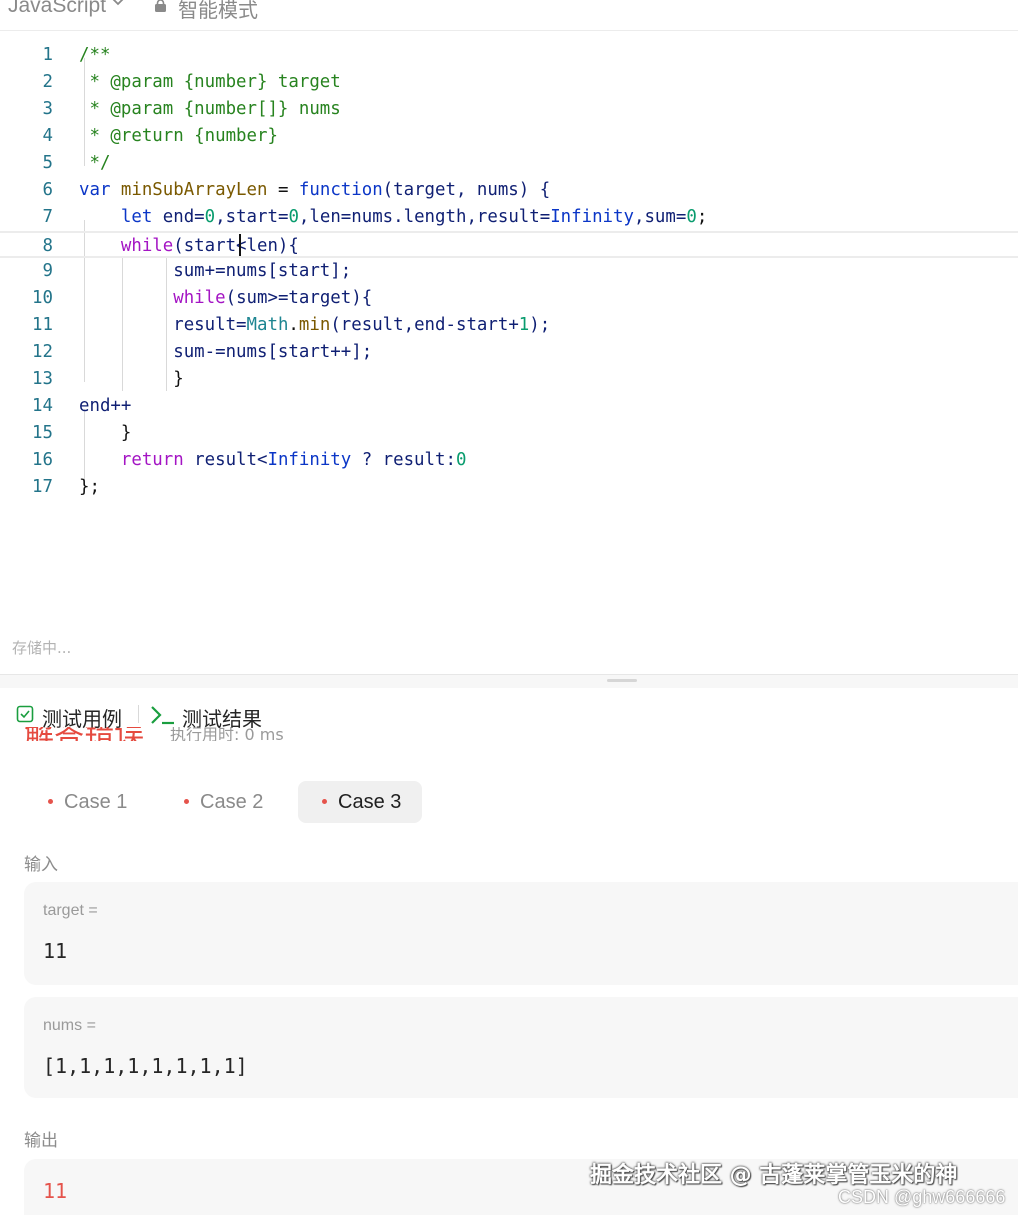 The height and width of the screenshot is (1215, 1018). I want to click on code-line: 4 * @return {number}, so click(509, 136).